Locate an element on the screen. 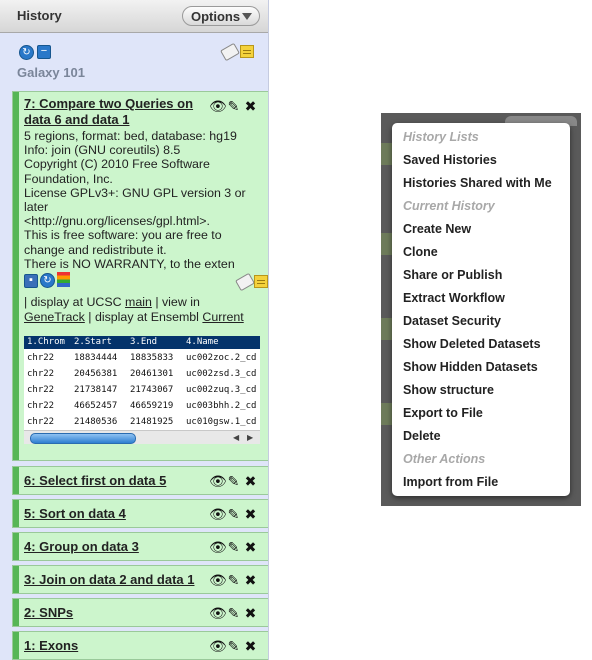  menu-item-dataset-security: Dataset Security is located at coordinates (452, 321).